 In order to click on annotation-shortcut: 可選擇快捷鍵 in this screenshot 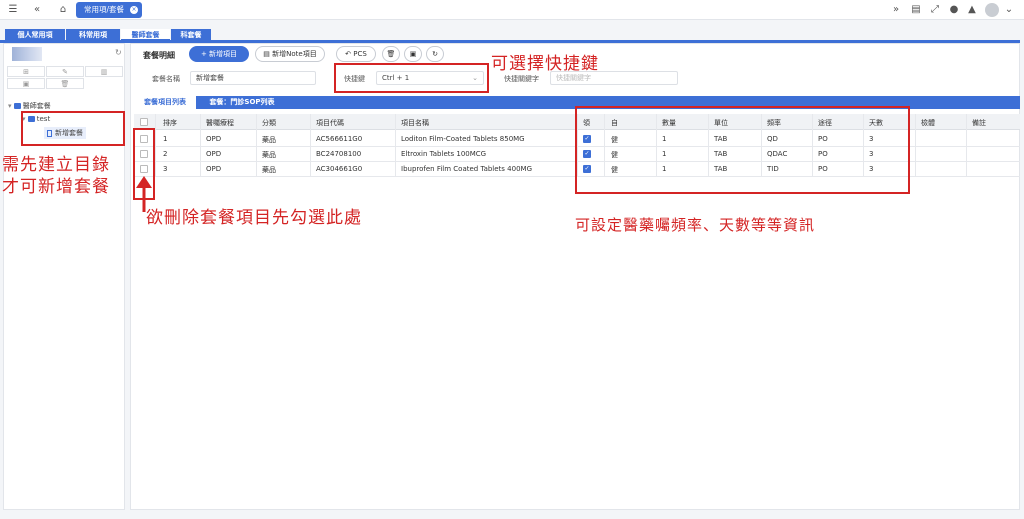, I will do `click(545, 64)`.